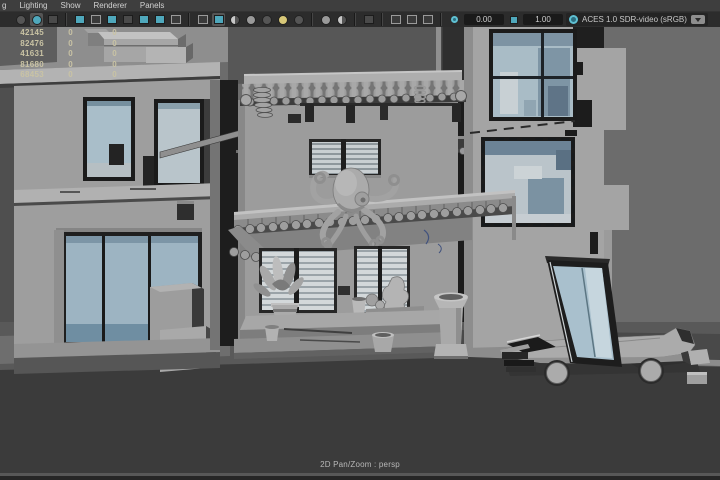 Image resolution: width=720 pixels, height=480 pixels. Describe the element at coordinates (68, 74) in the screenshot. I see `hud-row: 68453 0 0` at that location.